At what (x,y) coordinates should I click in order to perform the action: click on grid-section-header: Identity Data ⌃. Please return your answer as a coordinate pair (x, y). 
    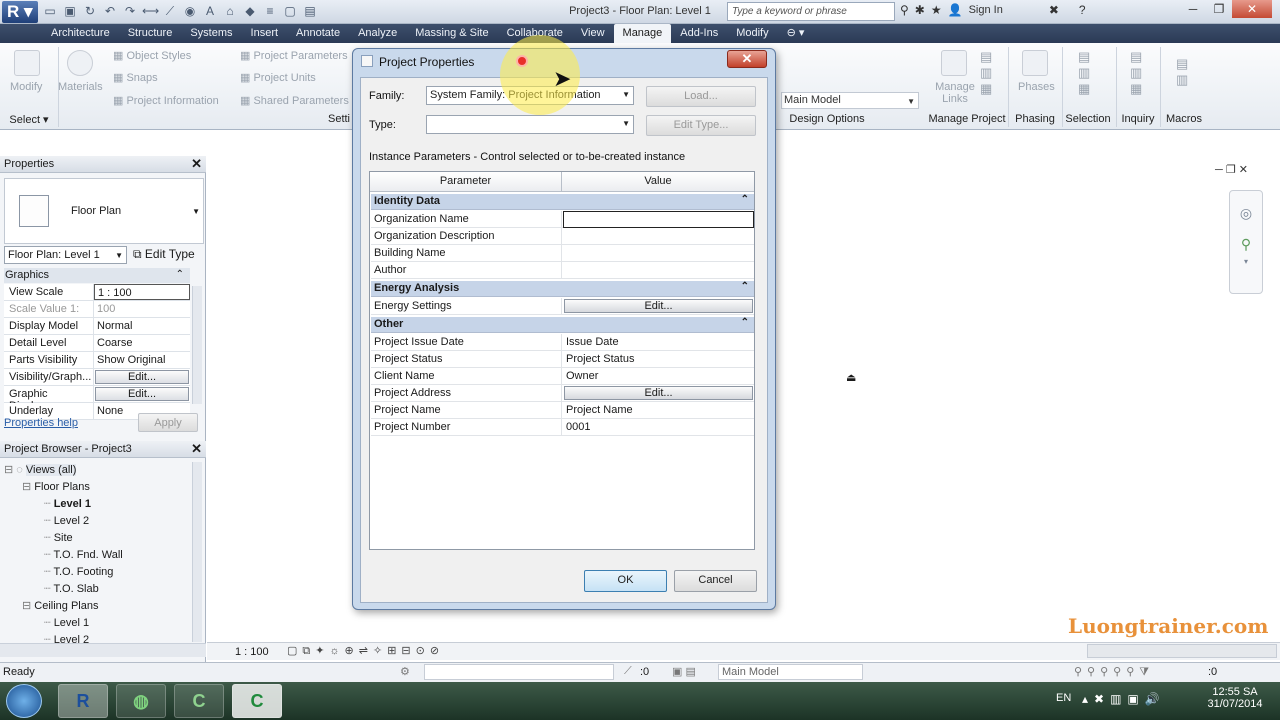
    Looking at the image, I should click on (562, 202).